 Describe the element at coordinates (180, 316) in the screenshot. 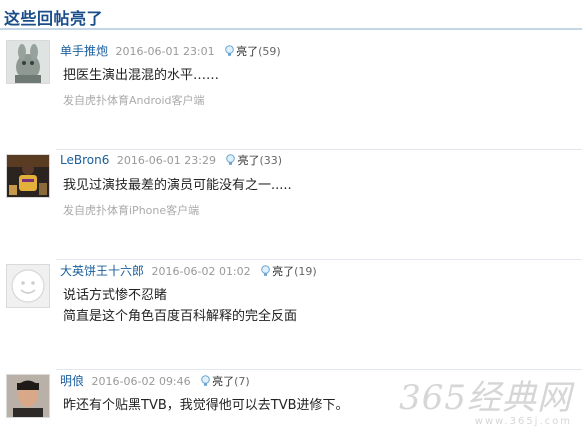

I see `content-line: 简直是这个角色百度百科解释的完全反面` at that location.